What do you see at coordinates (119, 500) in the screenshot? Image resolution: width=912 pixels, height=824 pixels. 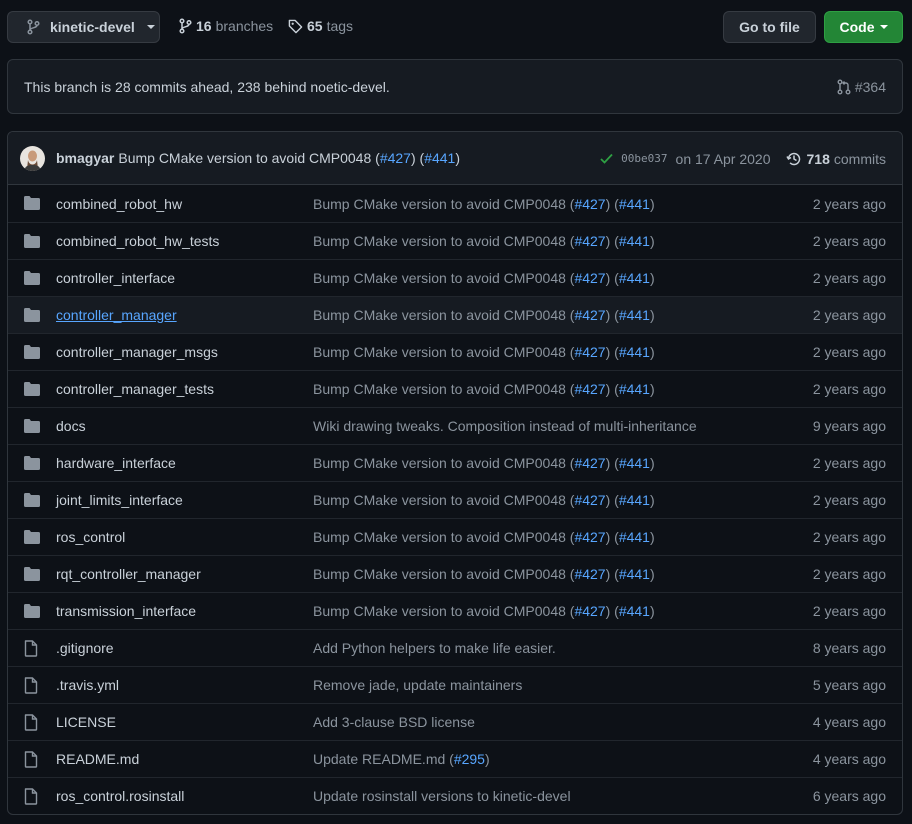 I see `file-name-link: joint_limits_interface` at bounding box center [119, 500].